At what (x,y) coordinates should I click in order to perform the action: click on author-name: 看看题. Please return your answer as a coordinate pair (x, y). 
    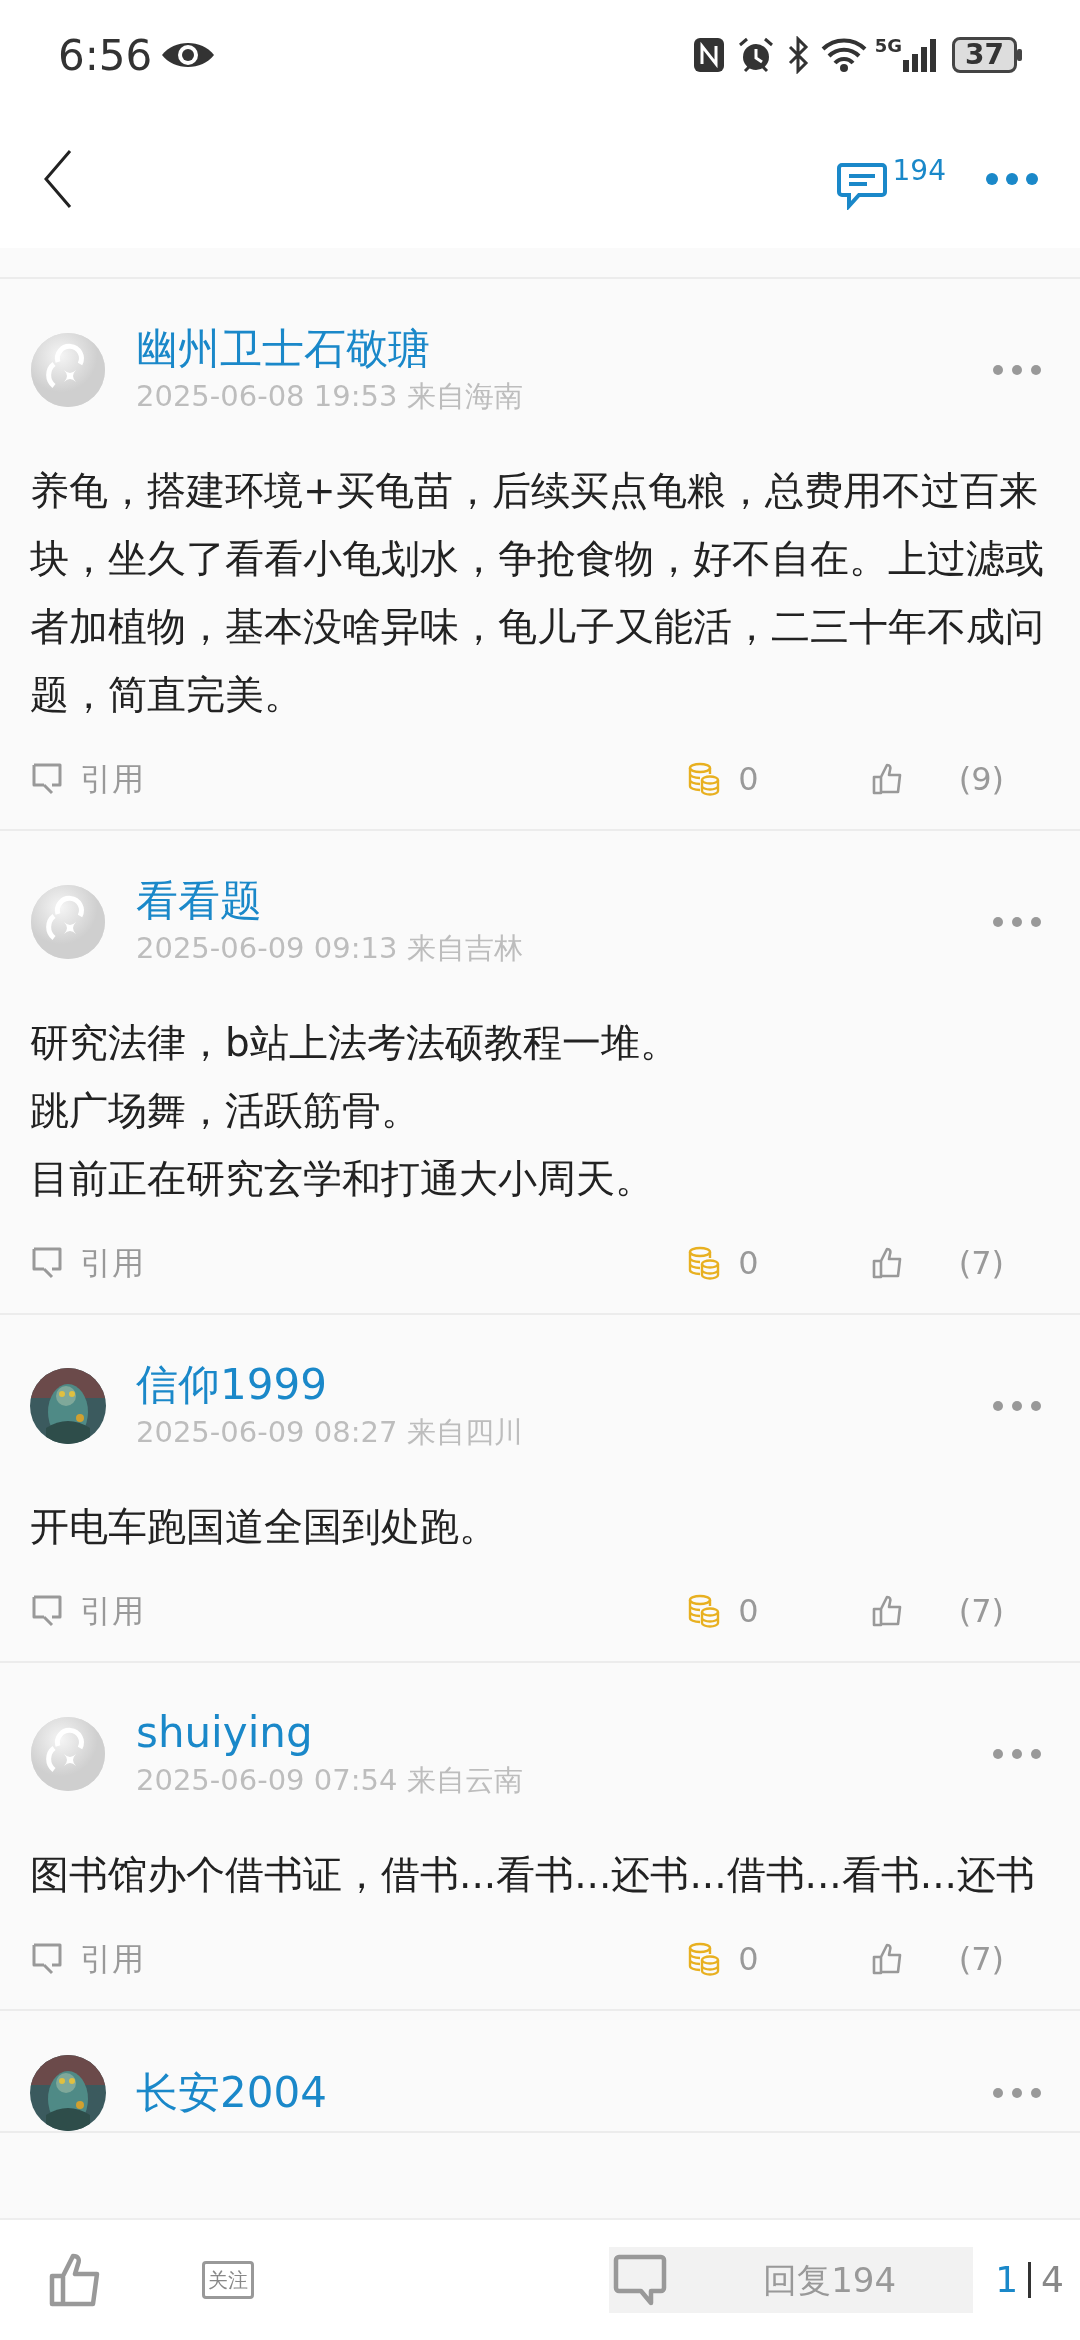
    Looking at the image, I should click on (564, 901).